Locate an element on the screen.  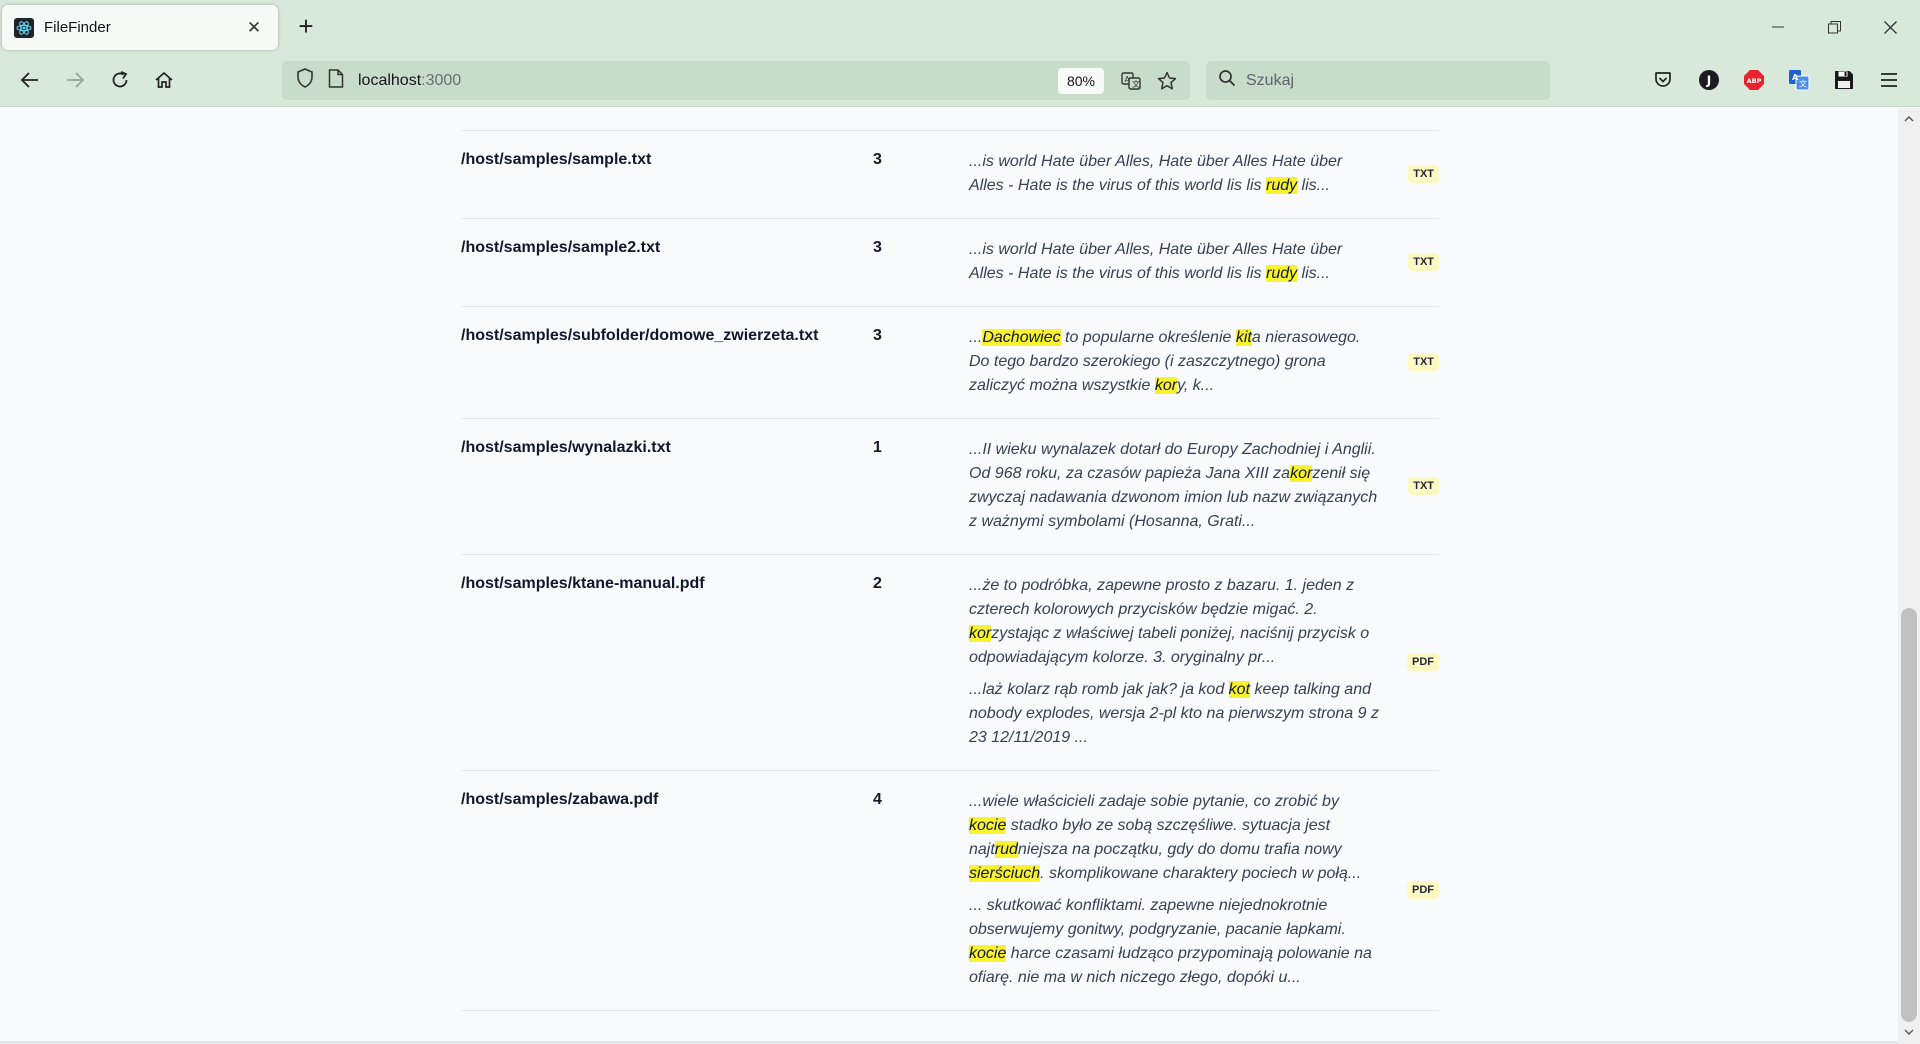
close-icon: ✕ is located at coordinates (254, 28).